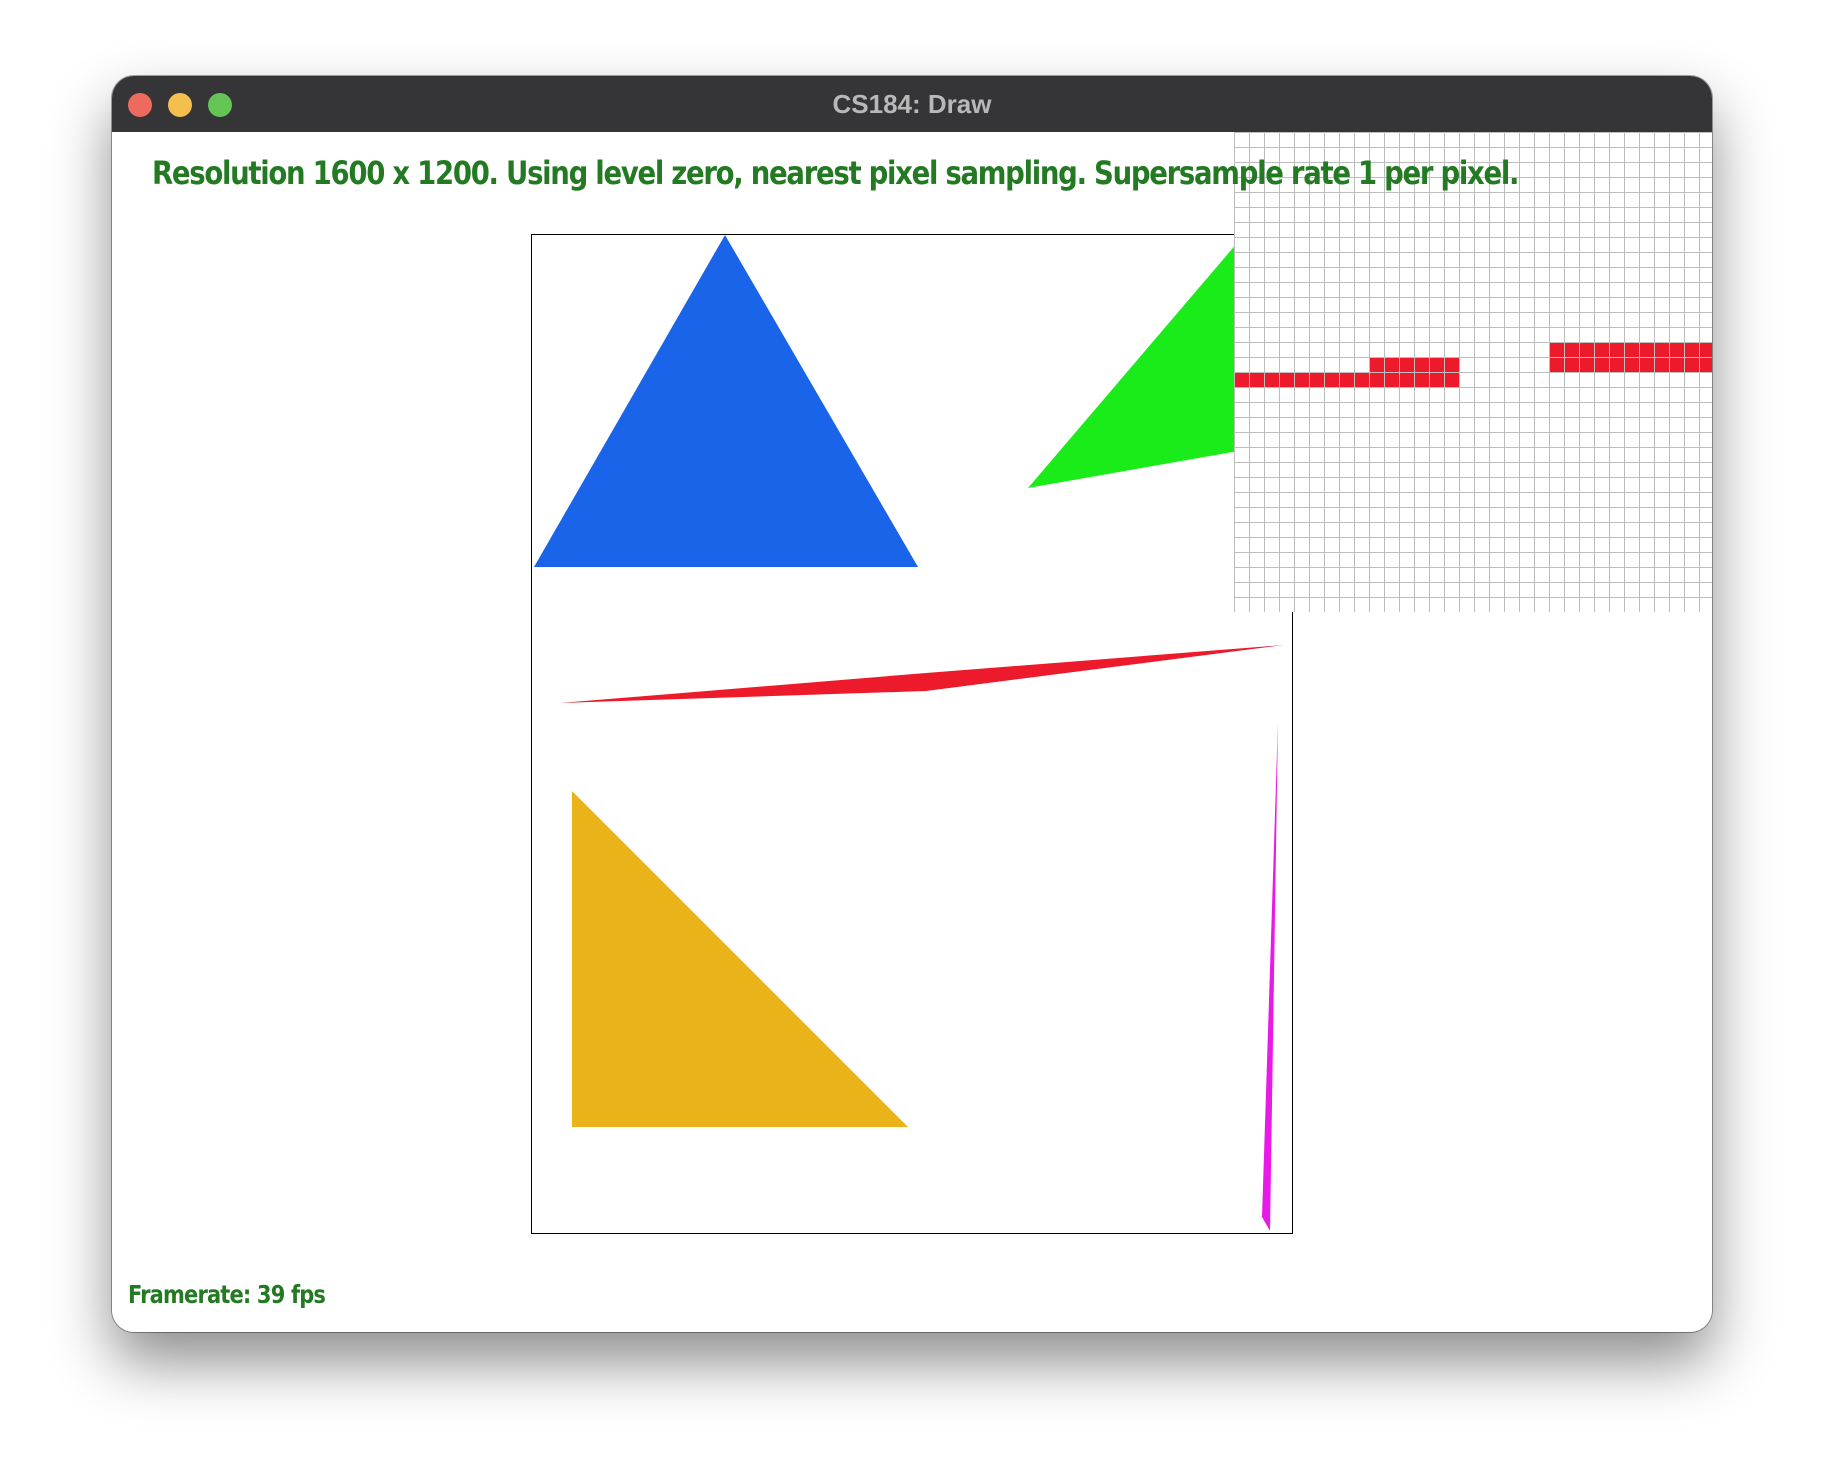 The height and width of the screenshot is (1480, 1824). I want to click on magenta-sliver-triangle, so click(1270, 976).